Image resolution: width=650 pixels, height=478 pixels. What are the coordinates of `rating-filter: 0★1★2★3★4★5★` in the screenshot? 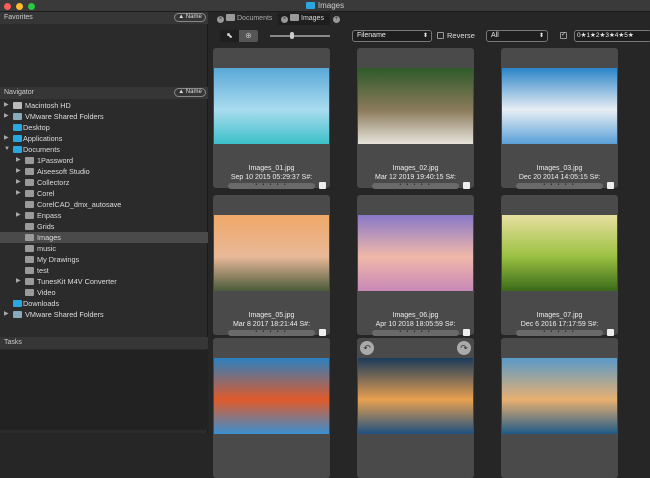 It's located at (612, 36).